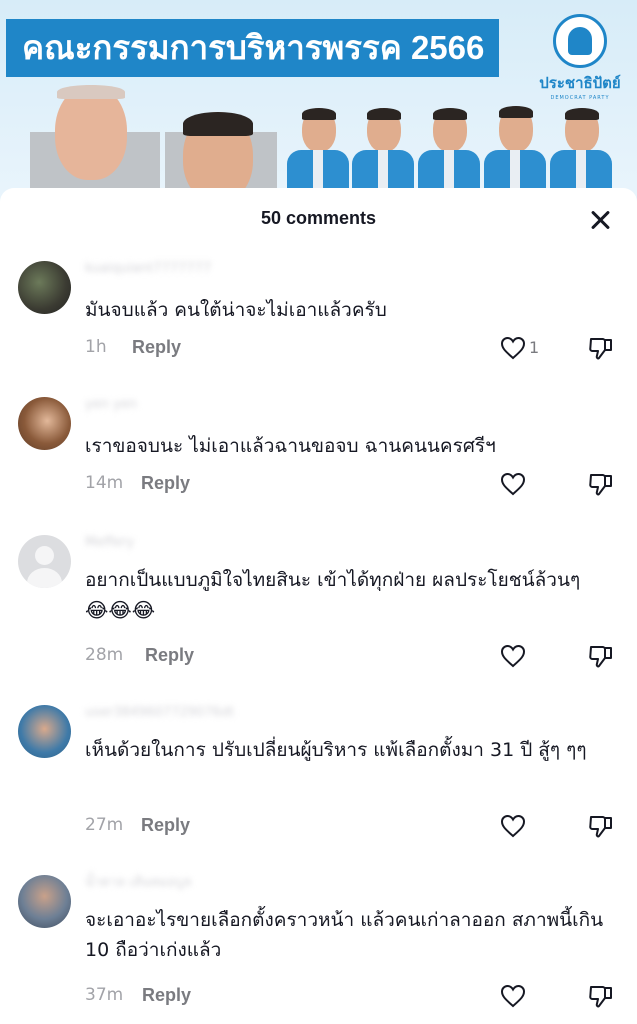 The width and height of the screenshot is (637, 1024). What do you see at coordinates (111, 405) in the screenshot?
I see `comment-username: yen yen` at bounding box center [111, 405].